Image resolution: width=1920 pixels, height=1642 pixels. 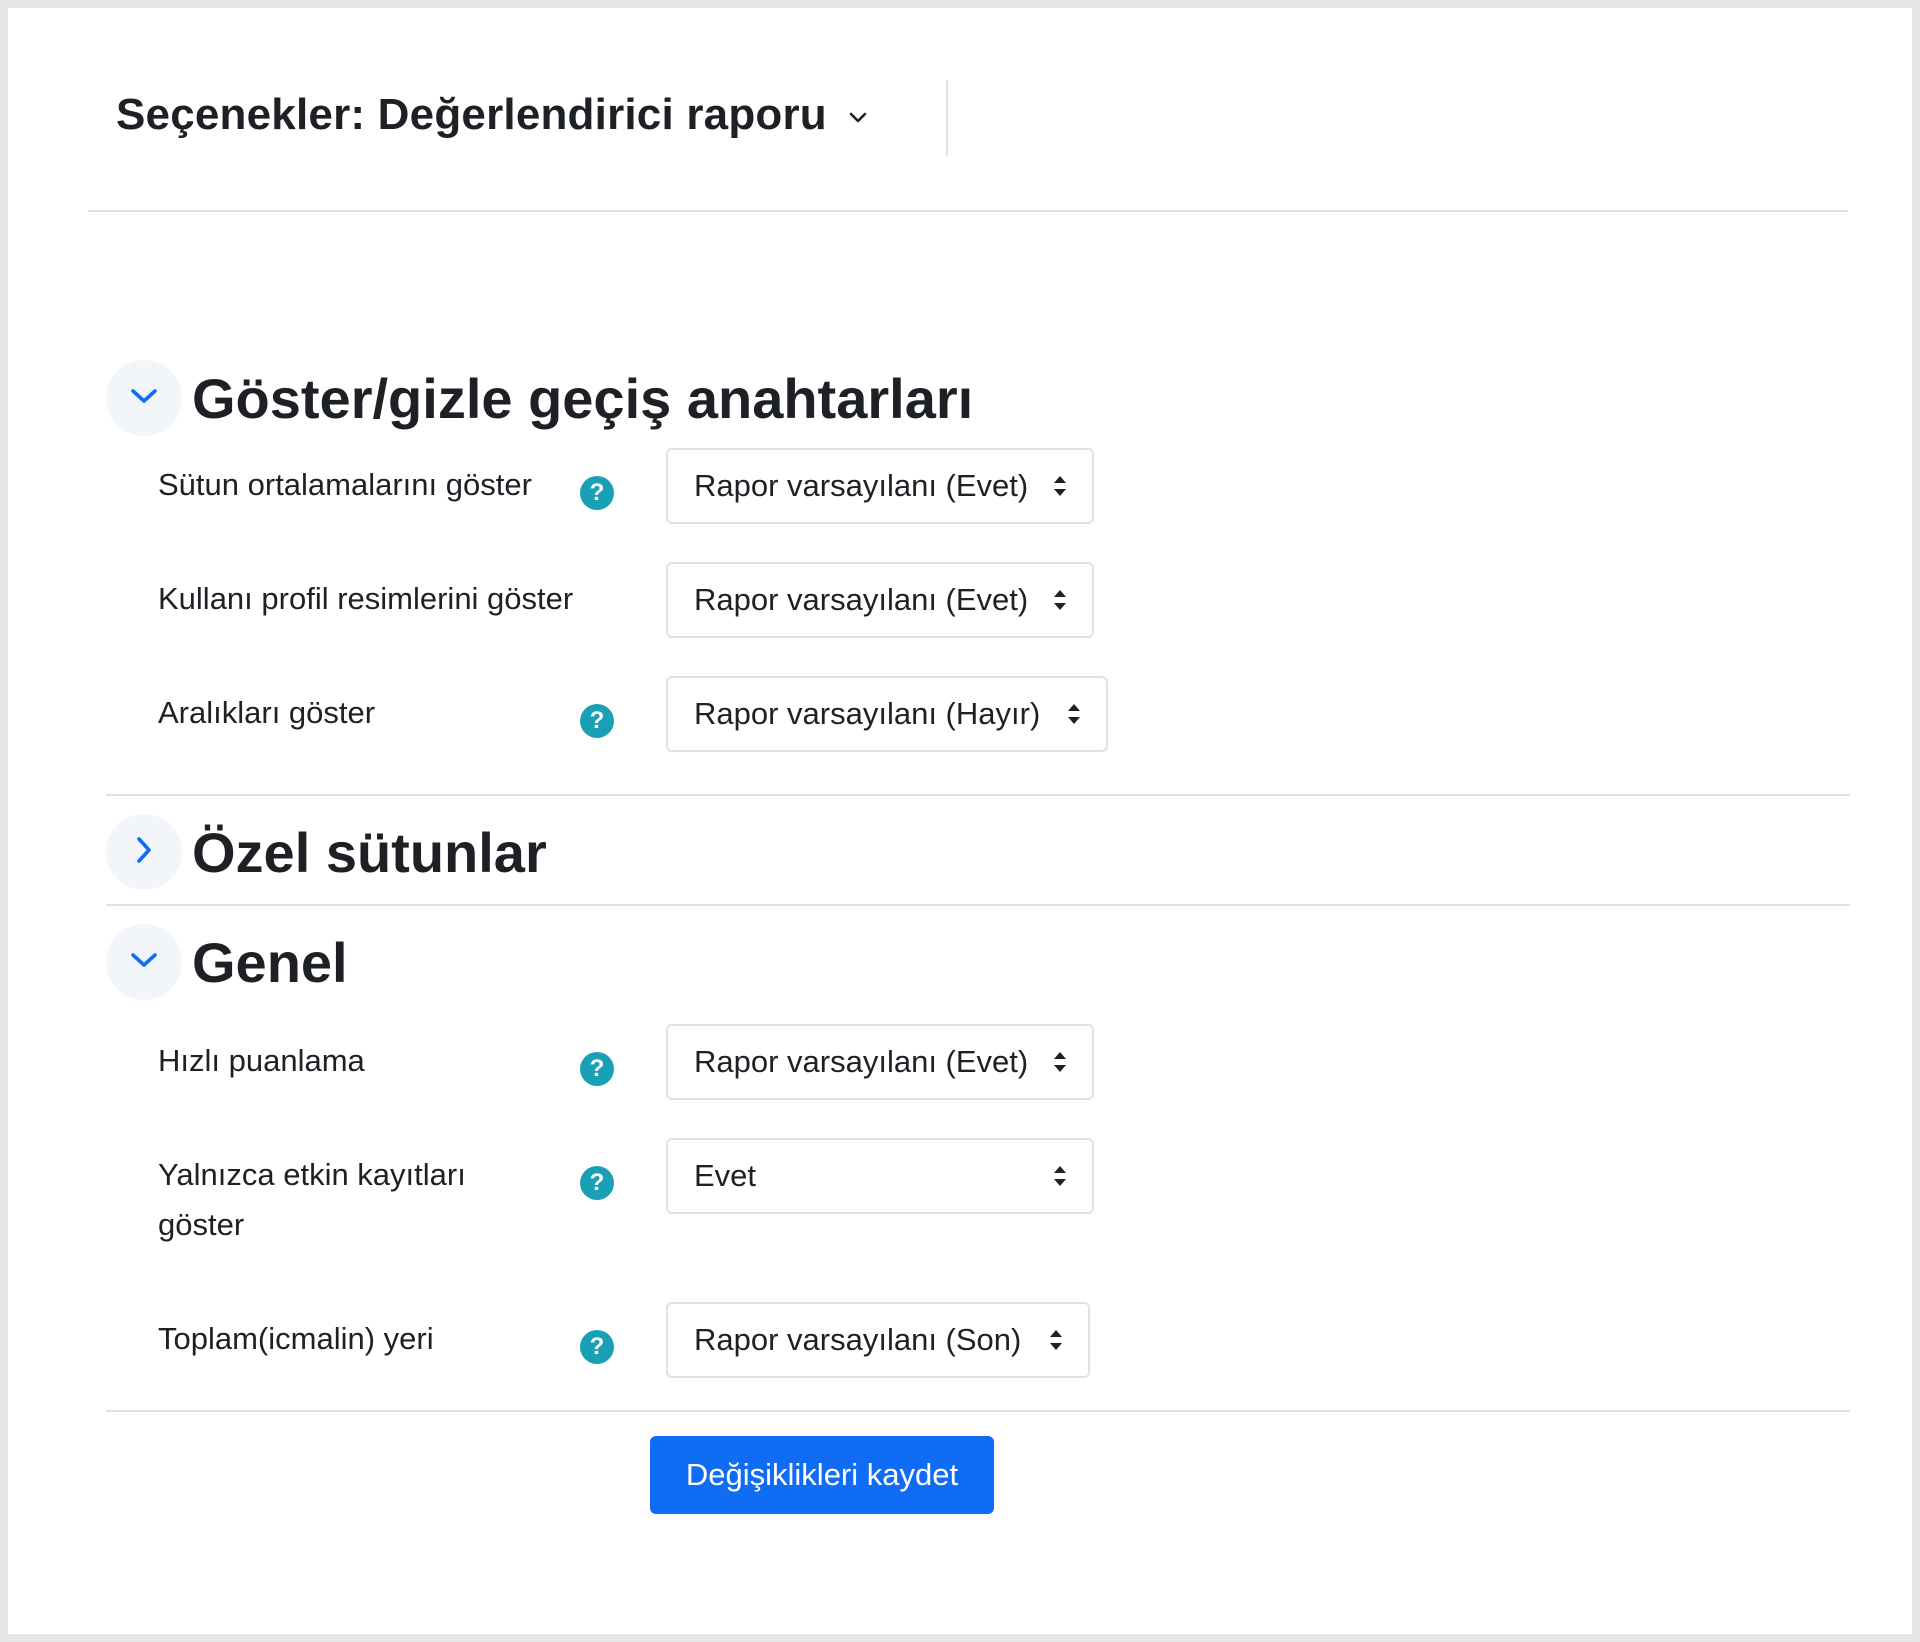 I want to click on form-row: Yalnızca etkin kayıtları göster ? Evet, so click(x=978, y=1199).